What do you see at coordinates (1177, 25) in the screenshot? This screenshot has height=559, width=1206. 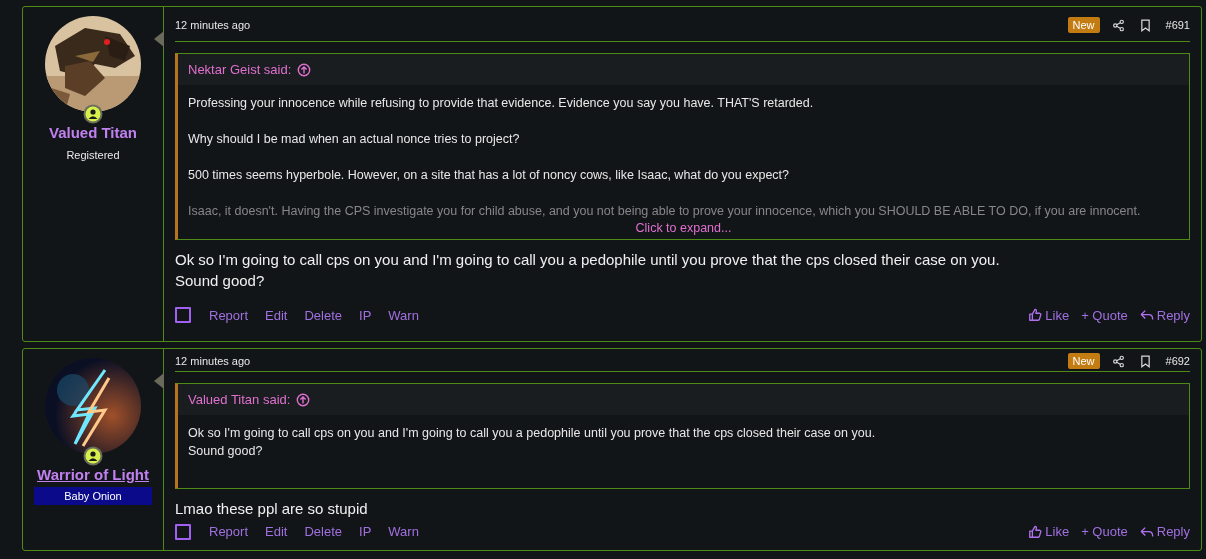 I see `post-number-link: #691` at bounding box center [1177, 25].